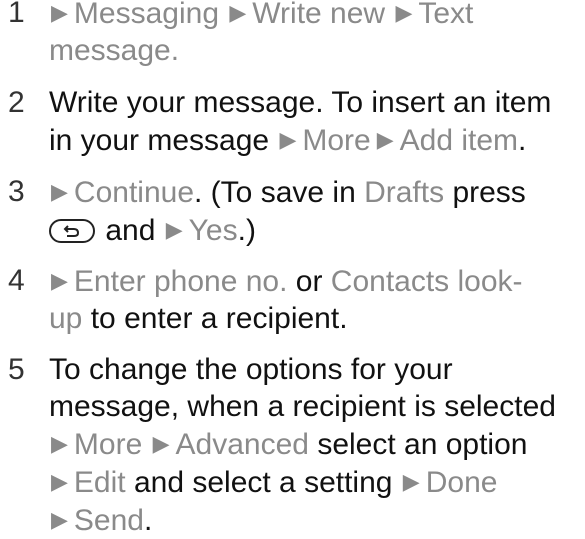  I want to click on menu-item-message: message., so click(114, 50).